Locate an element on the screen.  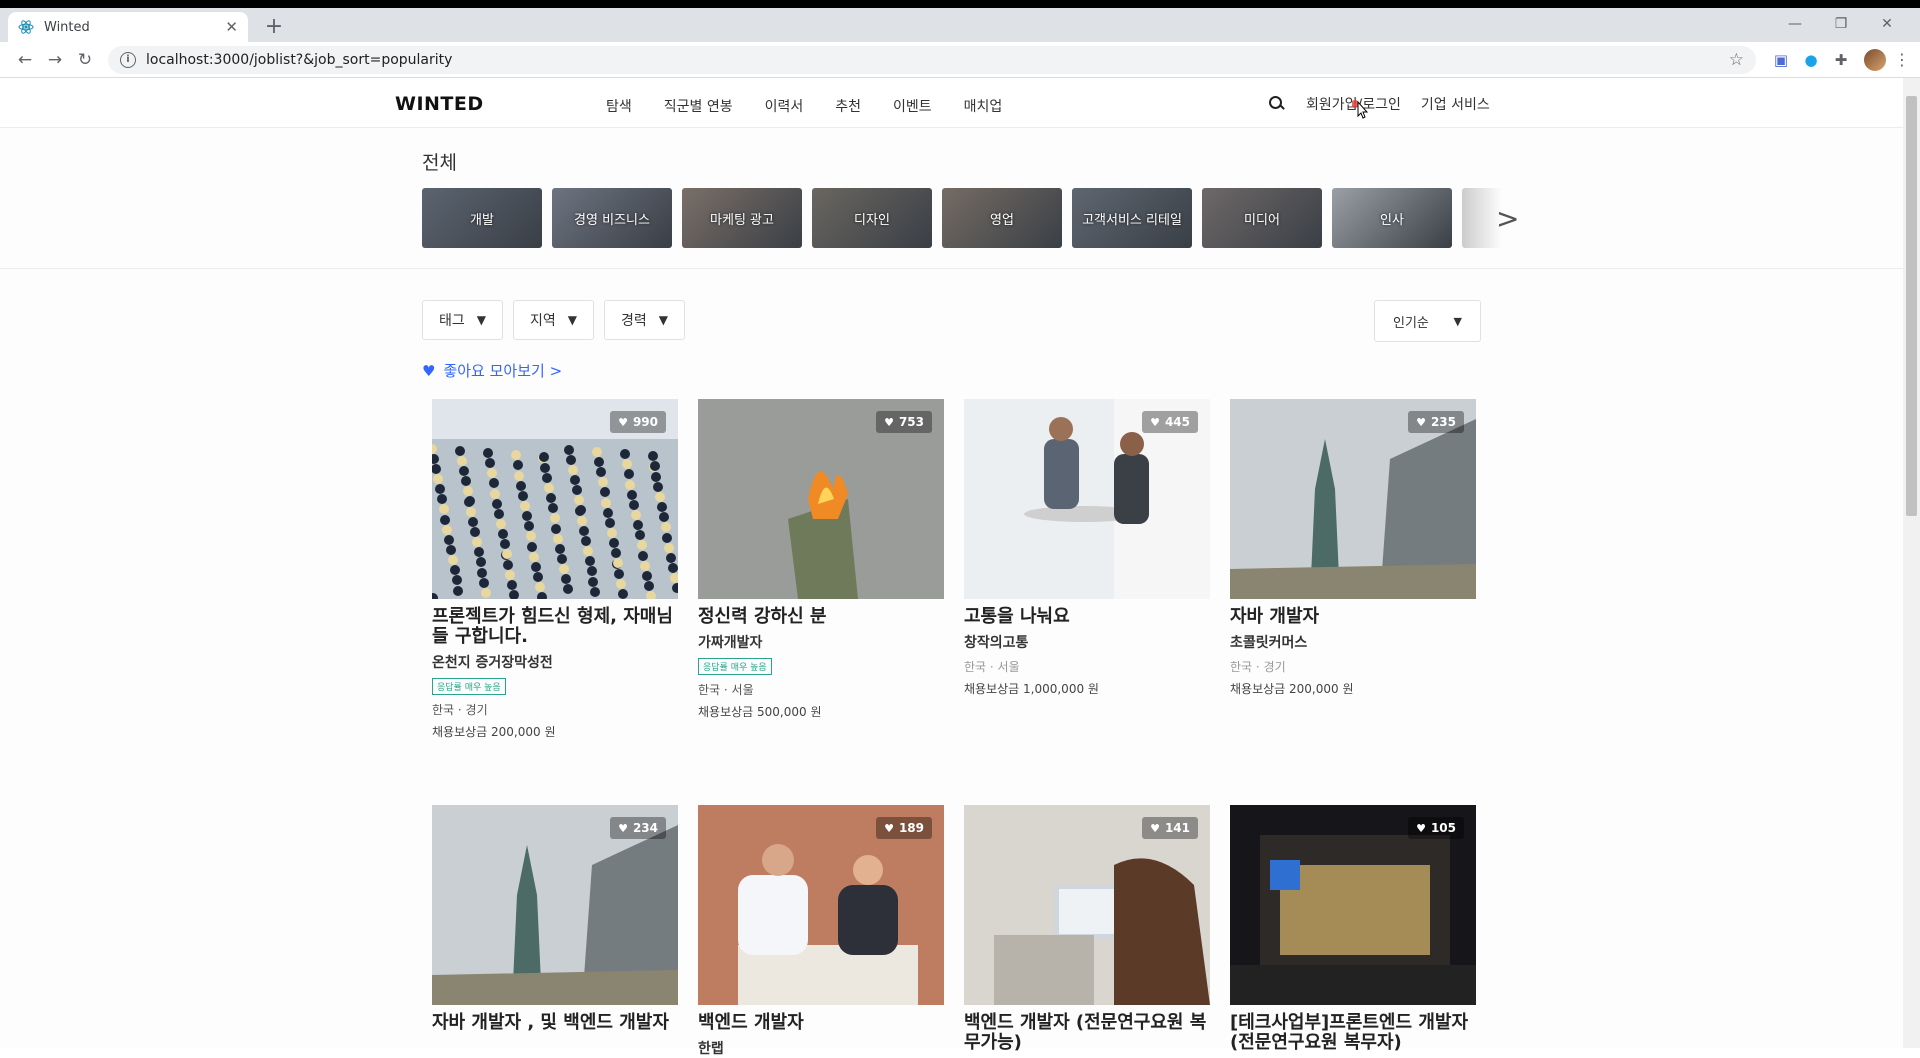
tag-filter-button: 태그 ▼ is located at coordinates (462, 320).